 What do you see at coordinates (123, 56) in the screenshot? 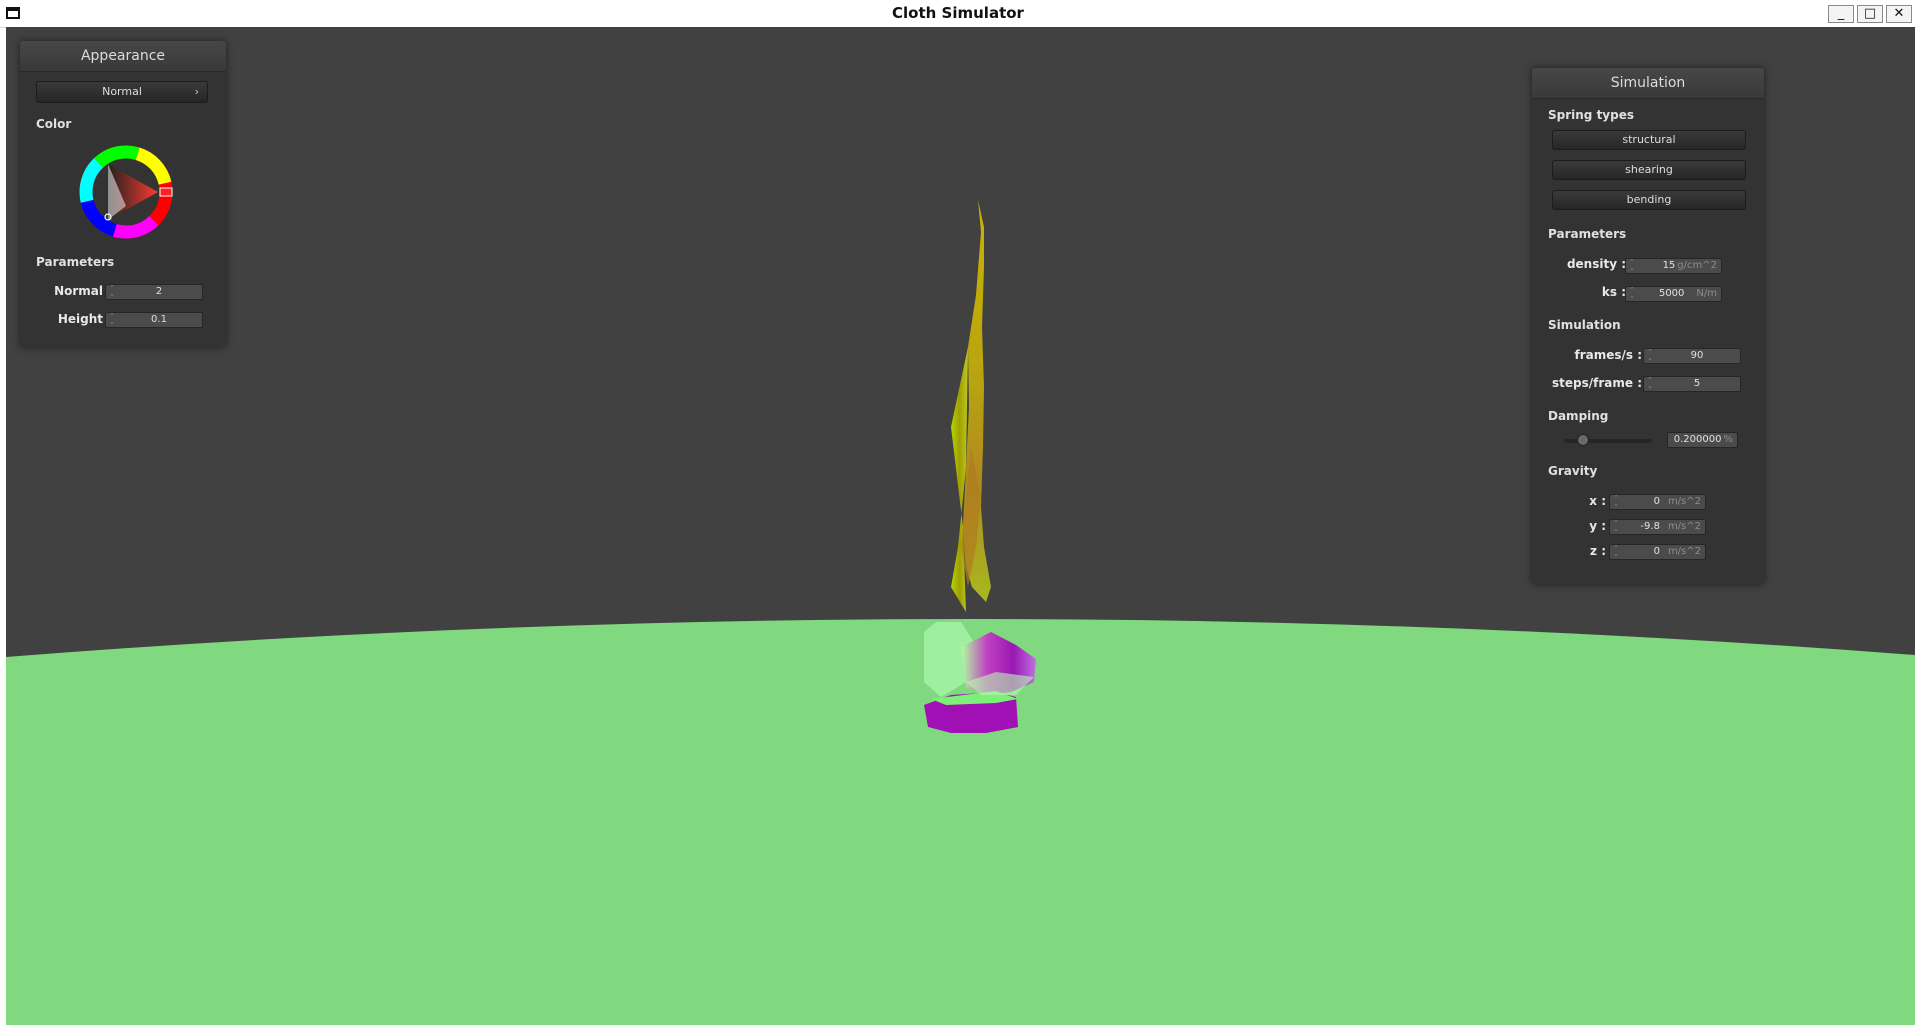
I see `appearance-panel-title: Appearance` at bounding box center [123, 56].